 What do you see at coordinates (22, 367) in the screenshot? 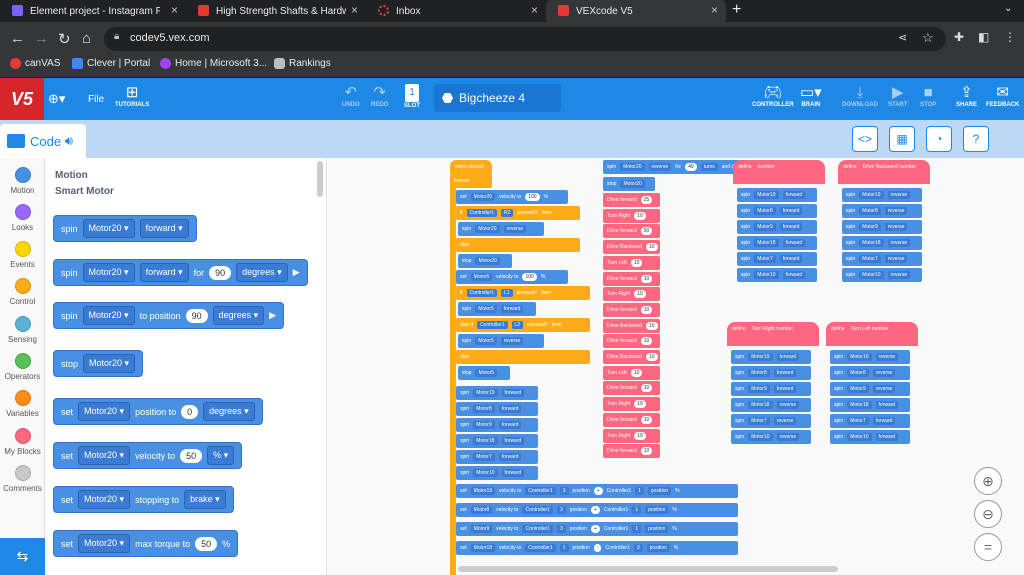
I see `category-operators: Operators` at bounding box center [22, 367].